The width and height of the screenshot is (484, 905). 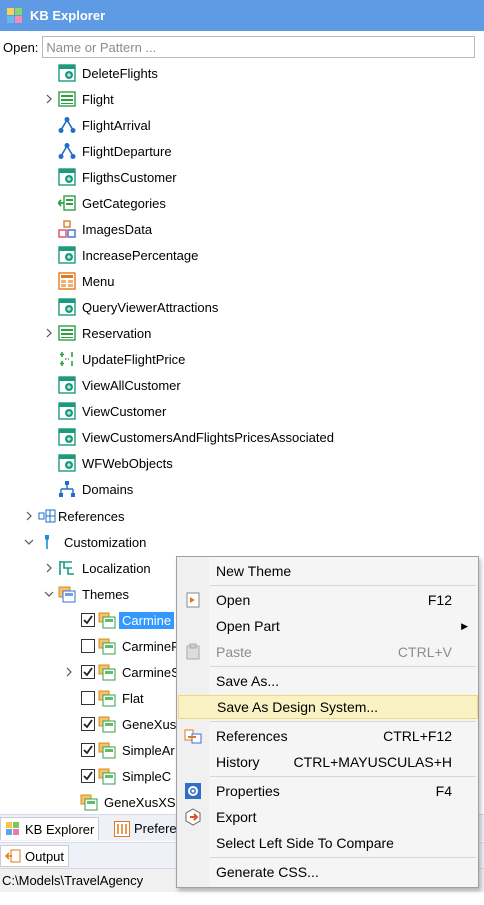 I want to click on tree-node-flightarrival: FlightArrival, so click(x=104, y=125).